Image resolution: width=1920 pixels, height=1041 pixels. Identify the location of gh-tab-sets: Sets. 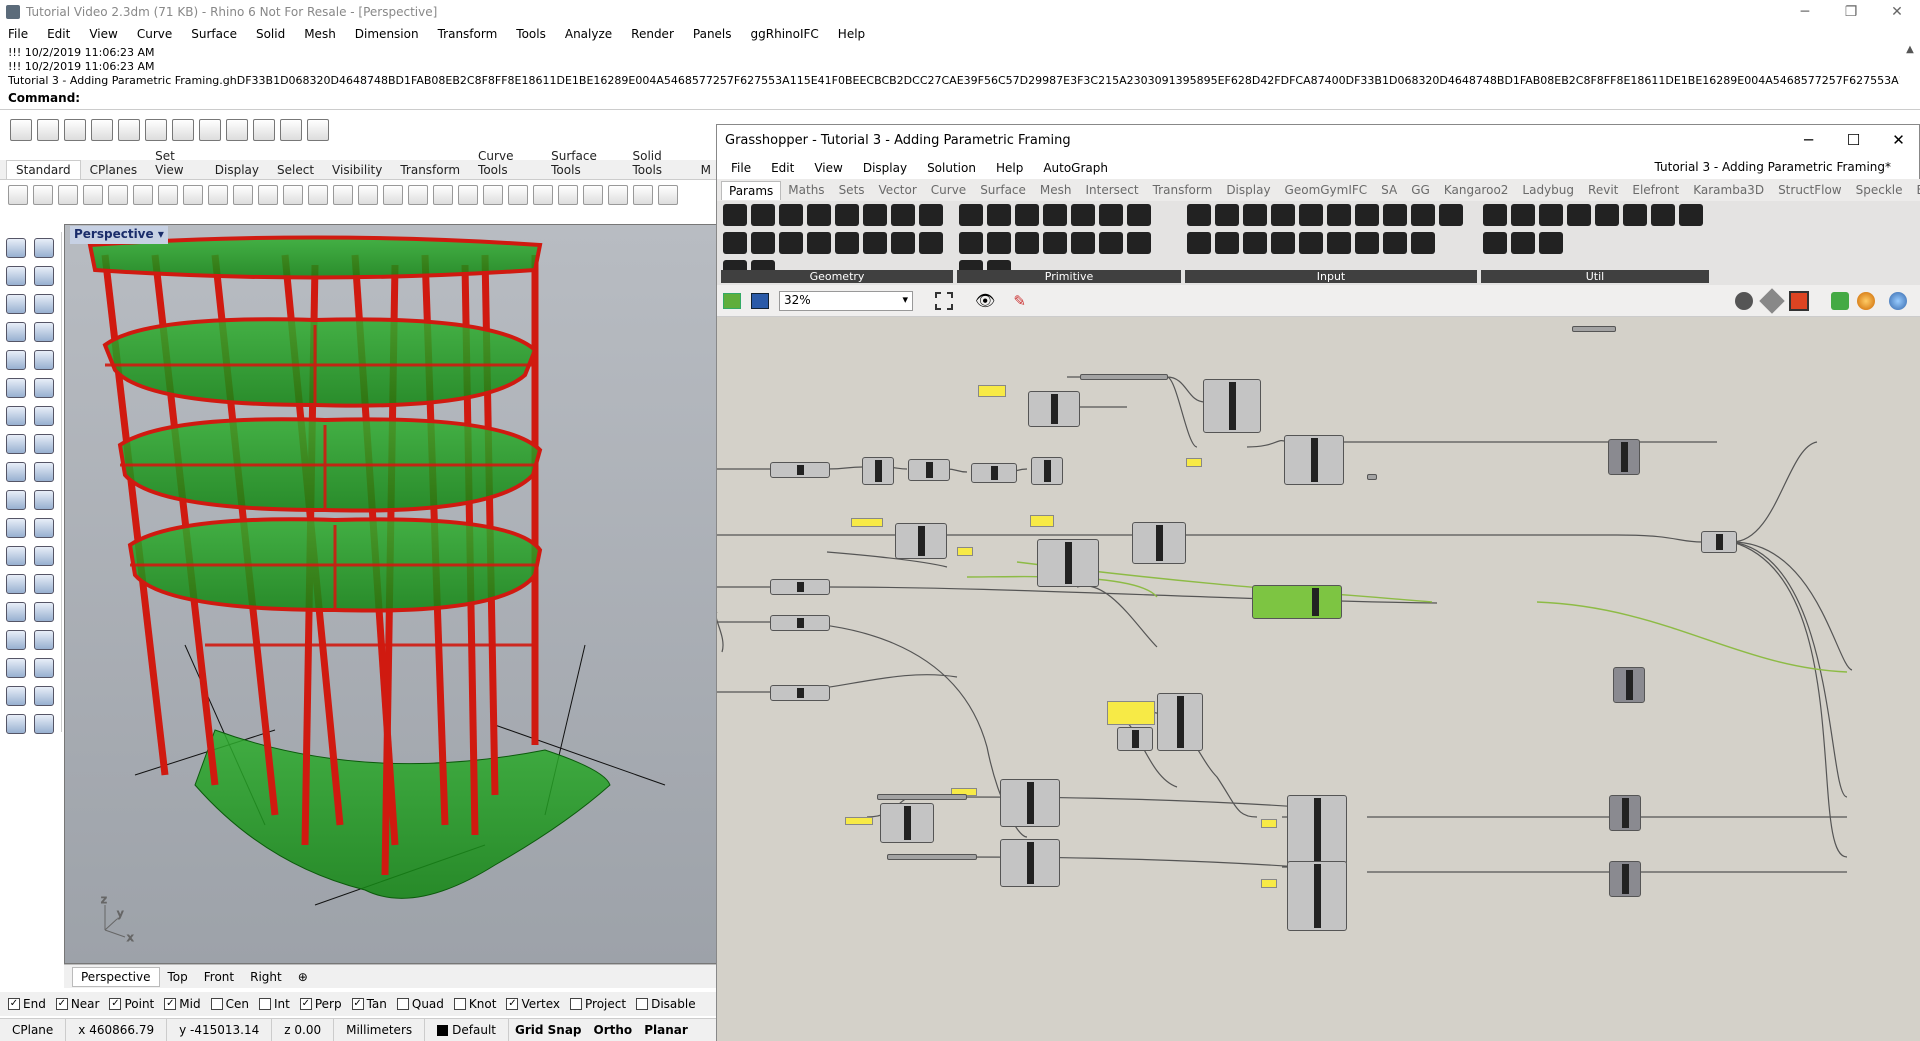
(852, 190).